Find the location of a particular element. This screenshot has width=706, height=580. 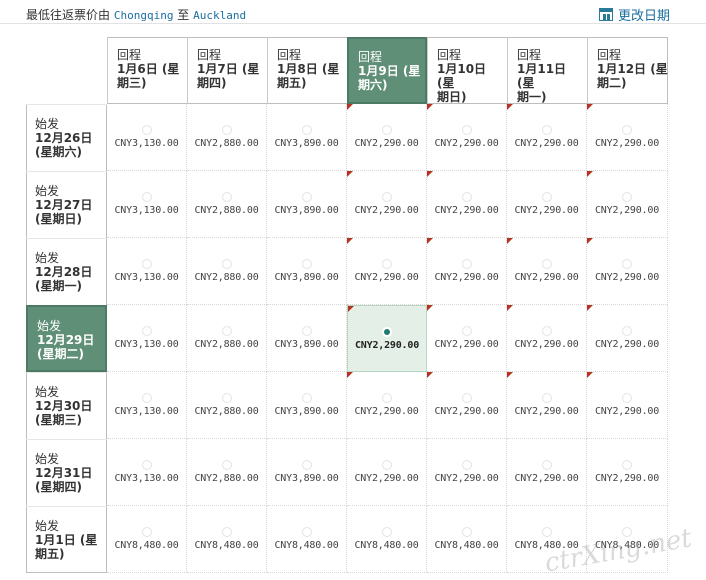

return-date-header: 回程 1月12日 (星 期二) is located at coordinates (627, 70).